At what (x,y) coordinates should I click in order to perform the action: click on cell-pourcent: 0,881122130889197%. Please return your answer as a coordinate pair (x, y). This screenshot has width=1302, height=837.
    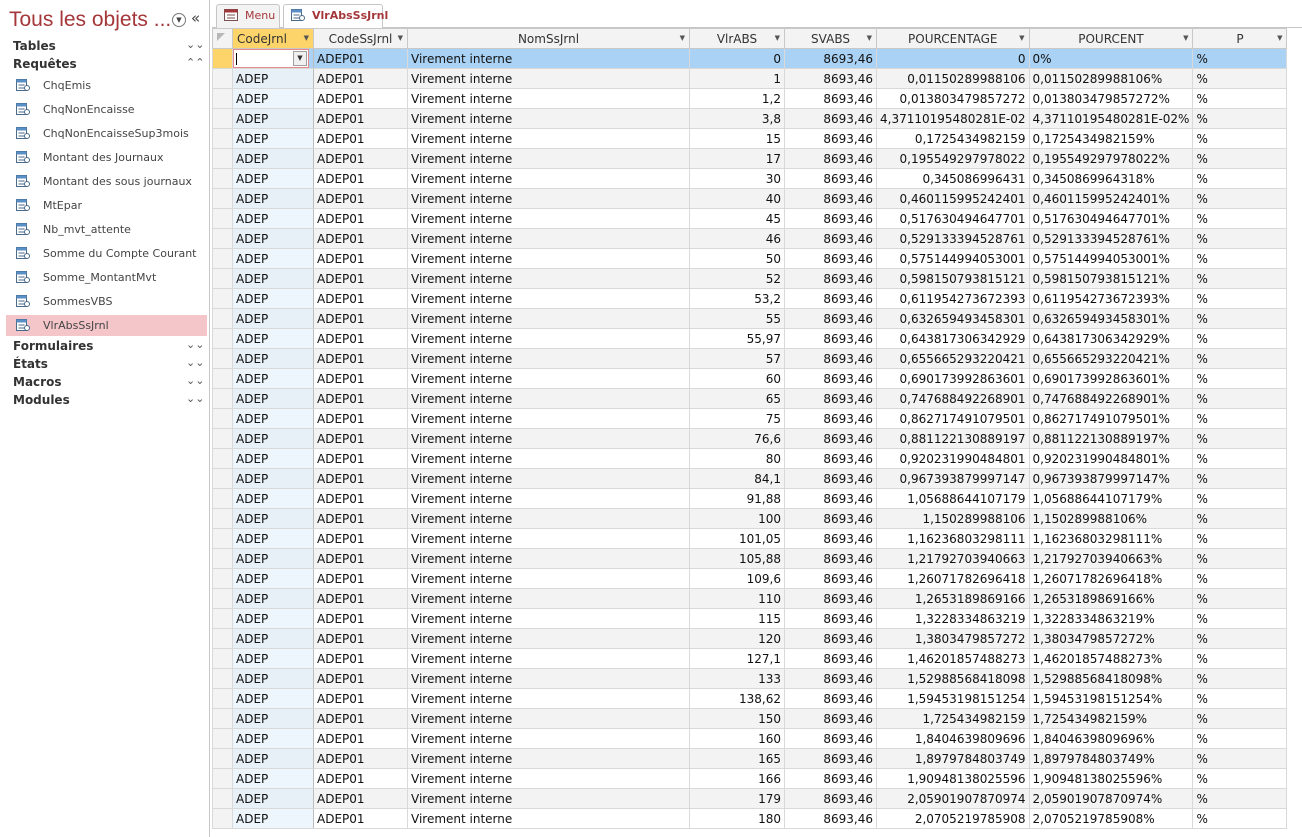
    Looking at the image, I should click on (1111, 438).